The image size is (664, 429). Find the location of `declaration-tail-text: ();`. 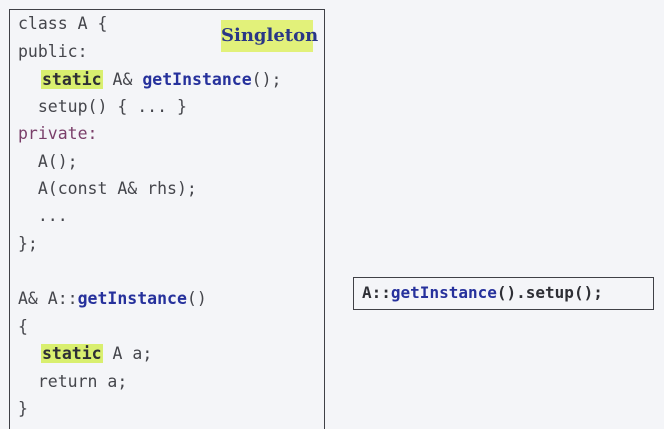

declaration-tail-text: (); is located at coordinates (266, 79).